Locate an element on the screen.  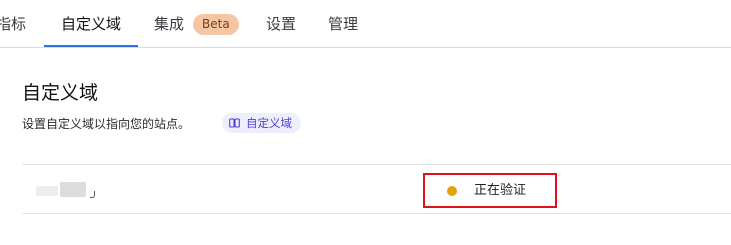
active-tab-indicator is located at coordinates (91, 46).